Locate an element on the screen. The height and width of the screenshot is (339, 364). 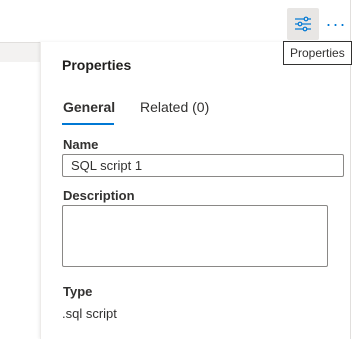
properties-tooltip: Properties is located at coordinates (317, 53).